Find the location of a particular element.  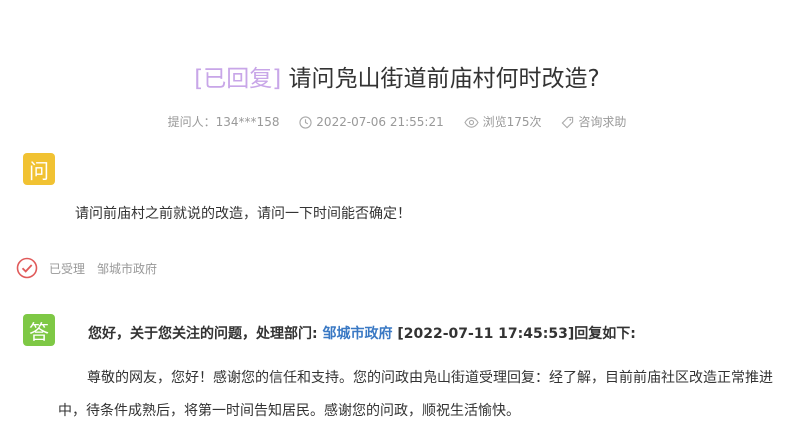

answer-badge: 答 is located at coordinates (39, 330).